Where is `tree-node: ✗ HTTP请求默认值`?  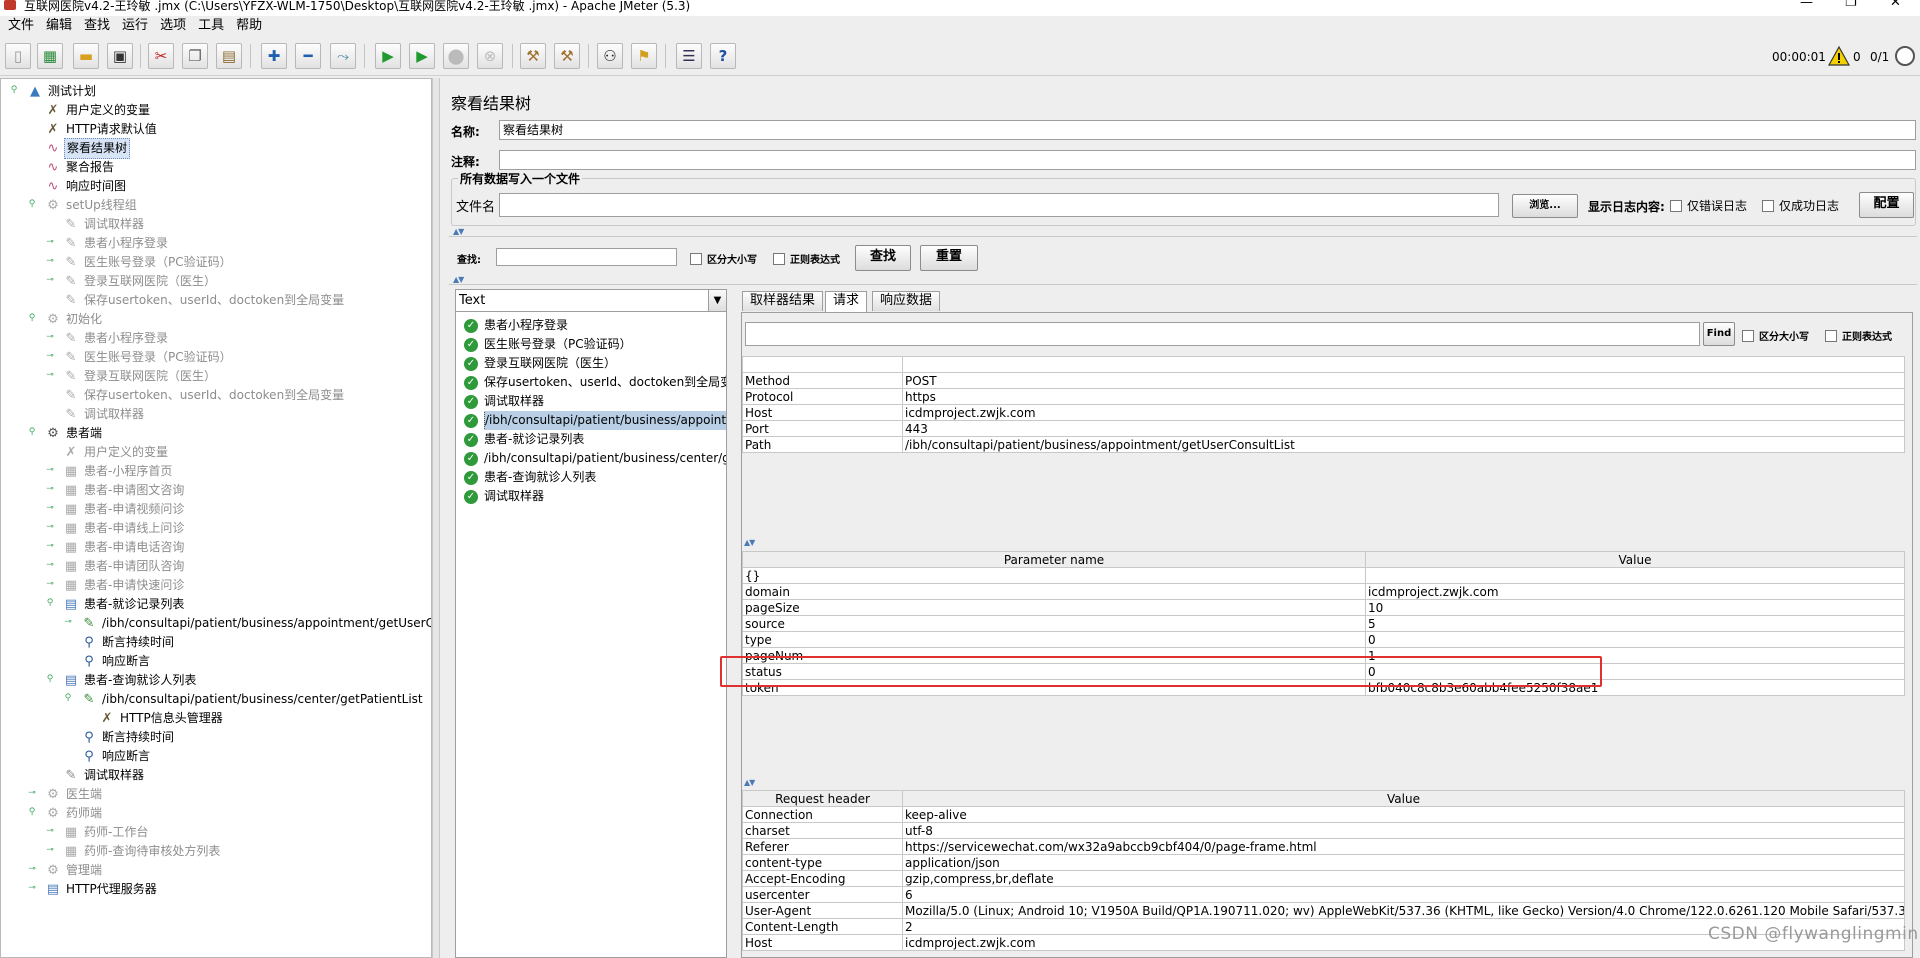
tree-node: ✗ HTTP请求默认值 is located at coordinates (102, 129).